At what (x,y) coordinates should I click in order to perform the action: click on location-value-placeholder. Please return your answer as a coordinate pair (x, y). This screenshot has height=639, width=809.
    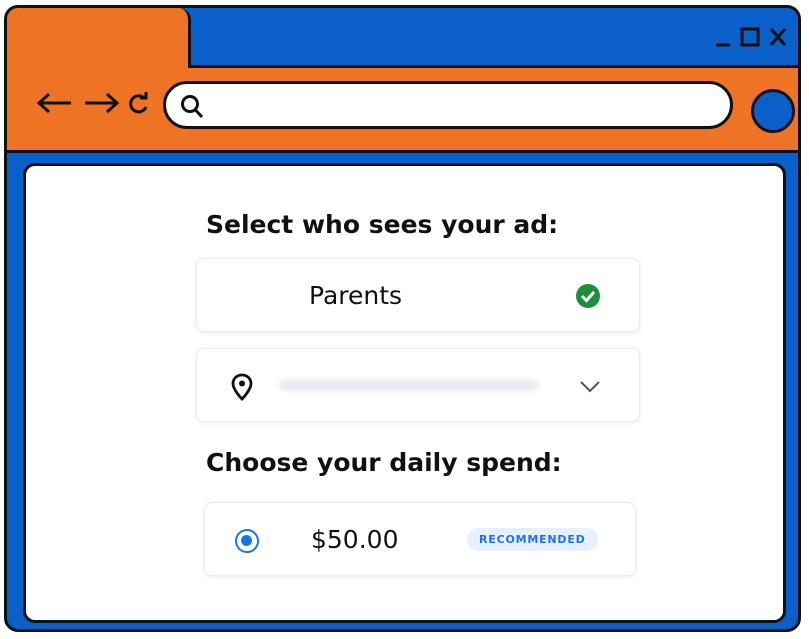
    Looking at the image, I should click on (409, 385).